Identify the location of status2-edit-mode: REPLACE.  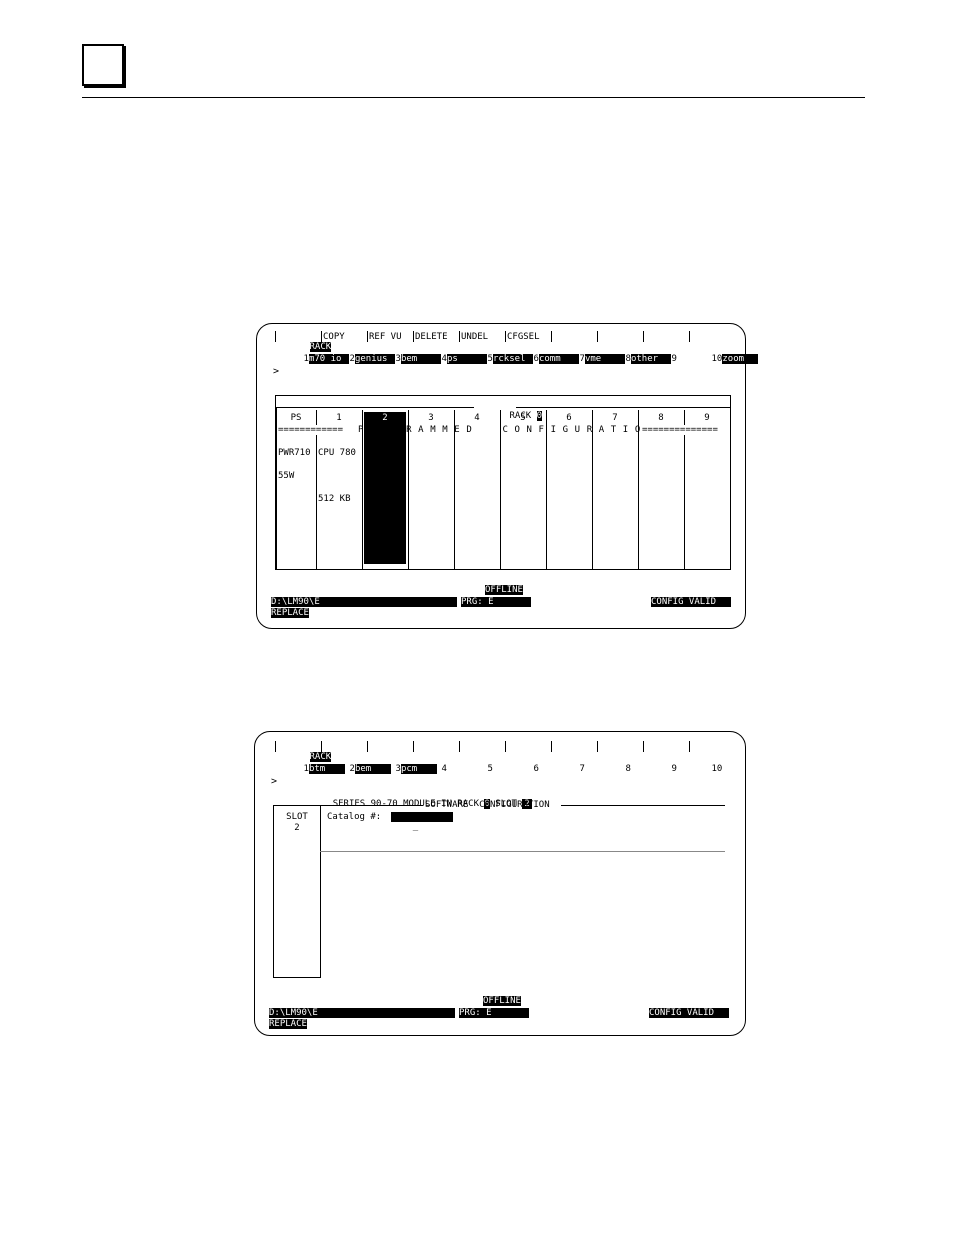
(288, 1024).